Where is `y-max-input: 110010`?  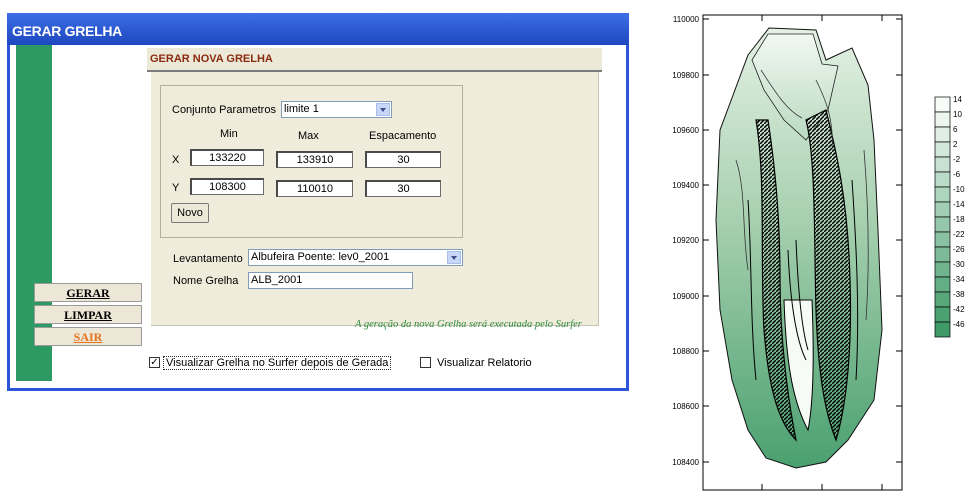 y-max-input: 110010 is located at coordinates (314, 188).